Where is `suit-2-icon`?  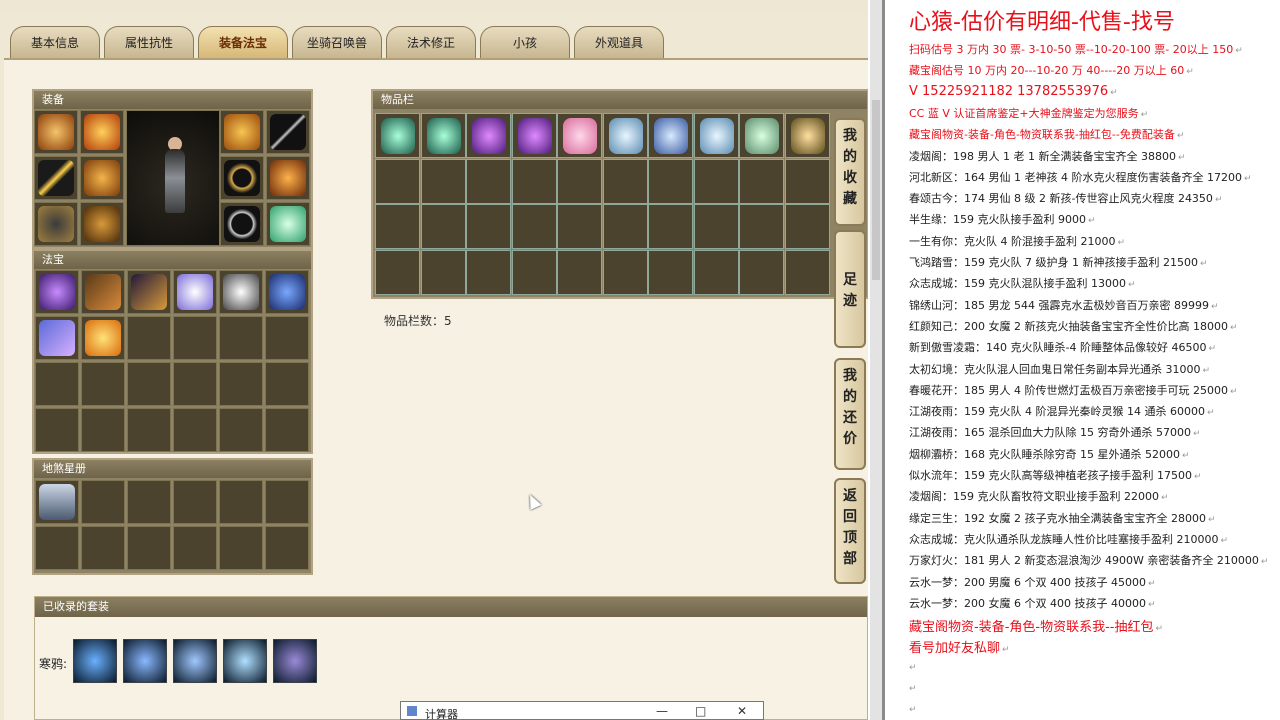
suit-2-icon is located at coordinates (145, 661).